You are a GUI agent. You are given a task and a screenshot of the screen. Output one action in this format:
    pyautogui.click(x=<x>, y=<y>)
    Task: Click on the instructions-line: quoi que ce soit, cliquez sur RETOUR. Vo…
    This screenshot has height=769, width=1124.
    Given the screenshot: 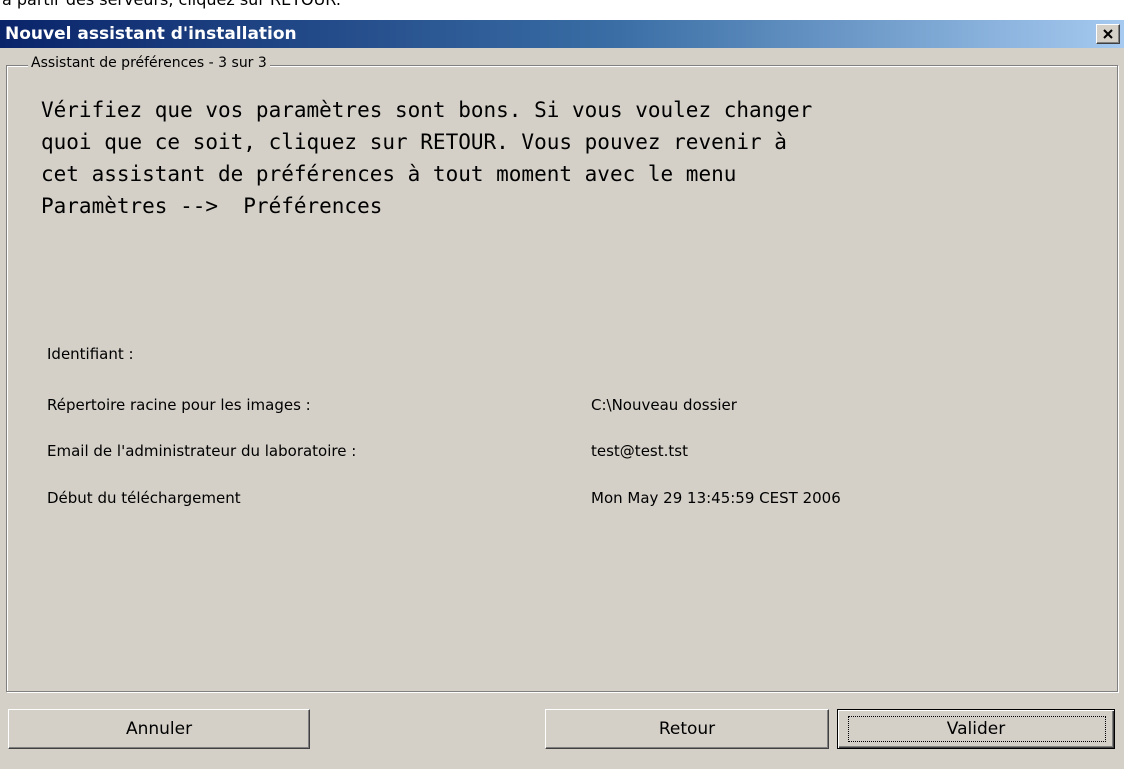 What is the action you would take?
    pyautogui.click(x=414, y=142)
    